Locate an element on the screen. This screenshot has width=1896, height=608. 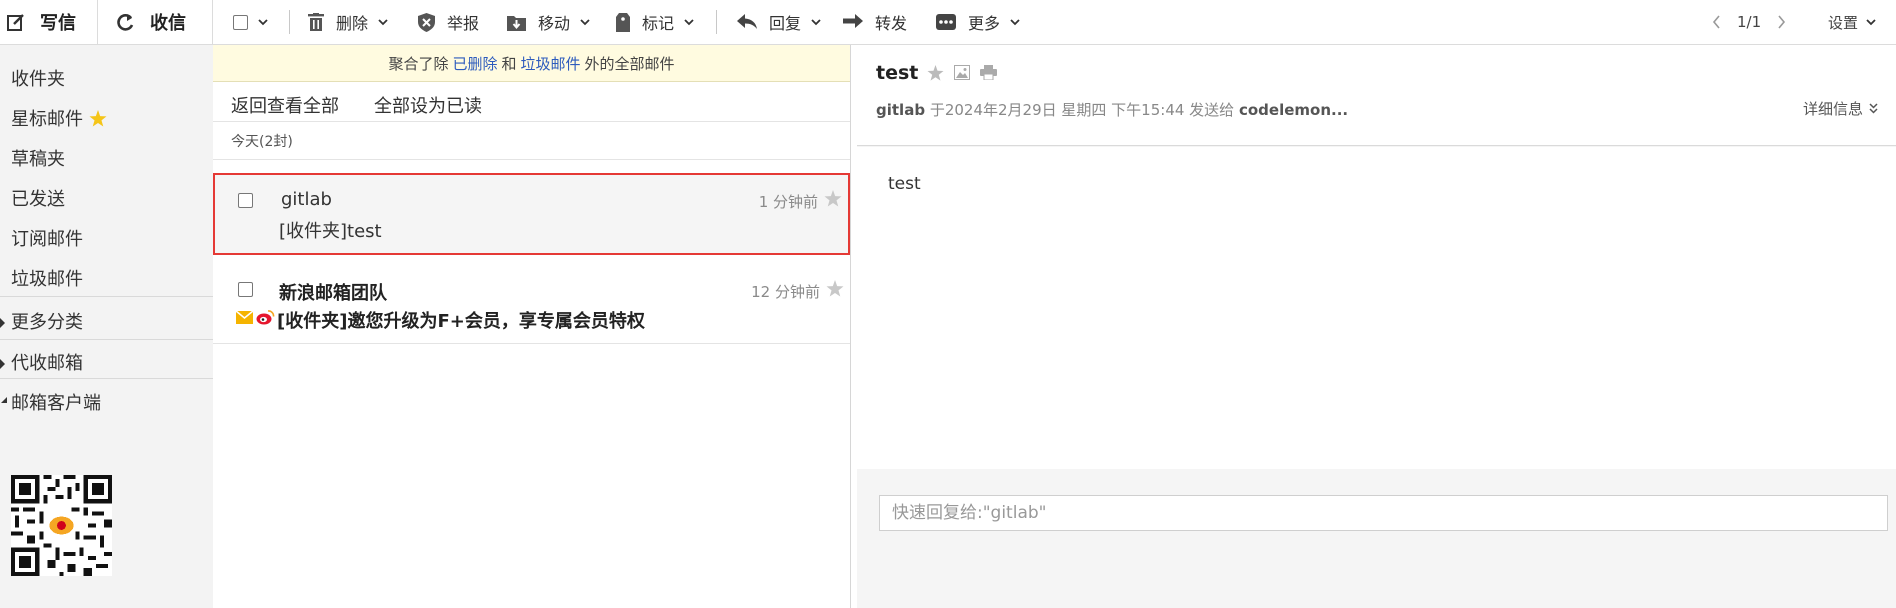
move-button: 移动 is located at coordinates (548, 22).